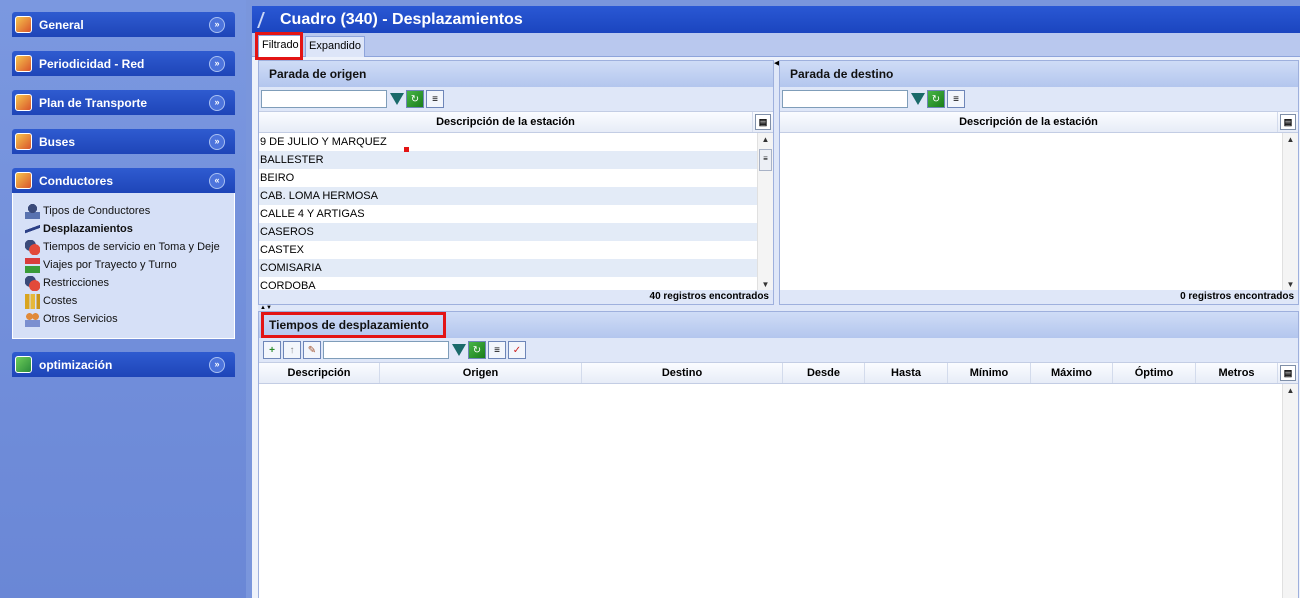  What do you see at coordinates (129, 301) in the screenshot?
I see `nav-item-costes: Costes` at bounding box center [129, 301].